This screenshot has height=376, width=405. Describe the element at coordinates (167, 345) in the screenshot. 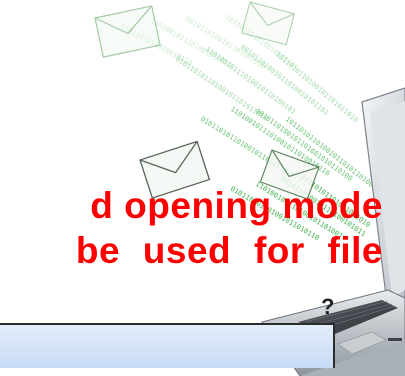

I see `bottom-text-panel` at that location.